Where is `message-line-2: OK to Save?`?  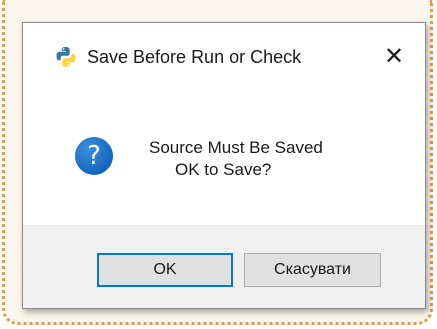 message-line-2: OK to Save? is located at coordinates (223, 169).